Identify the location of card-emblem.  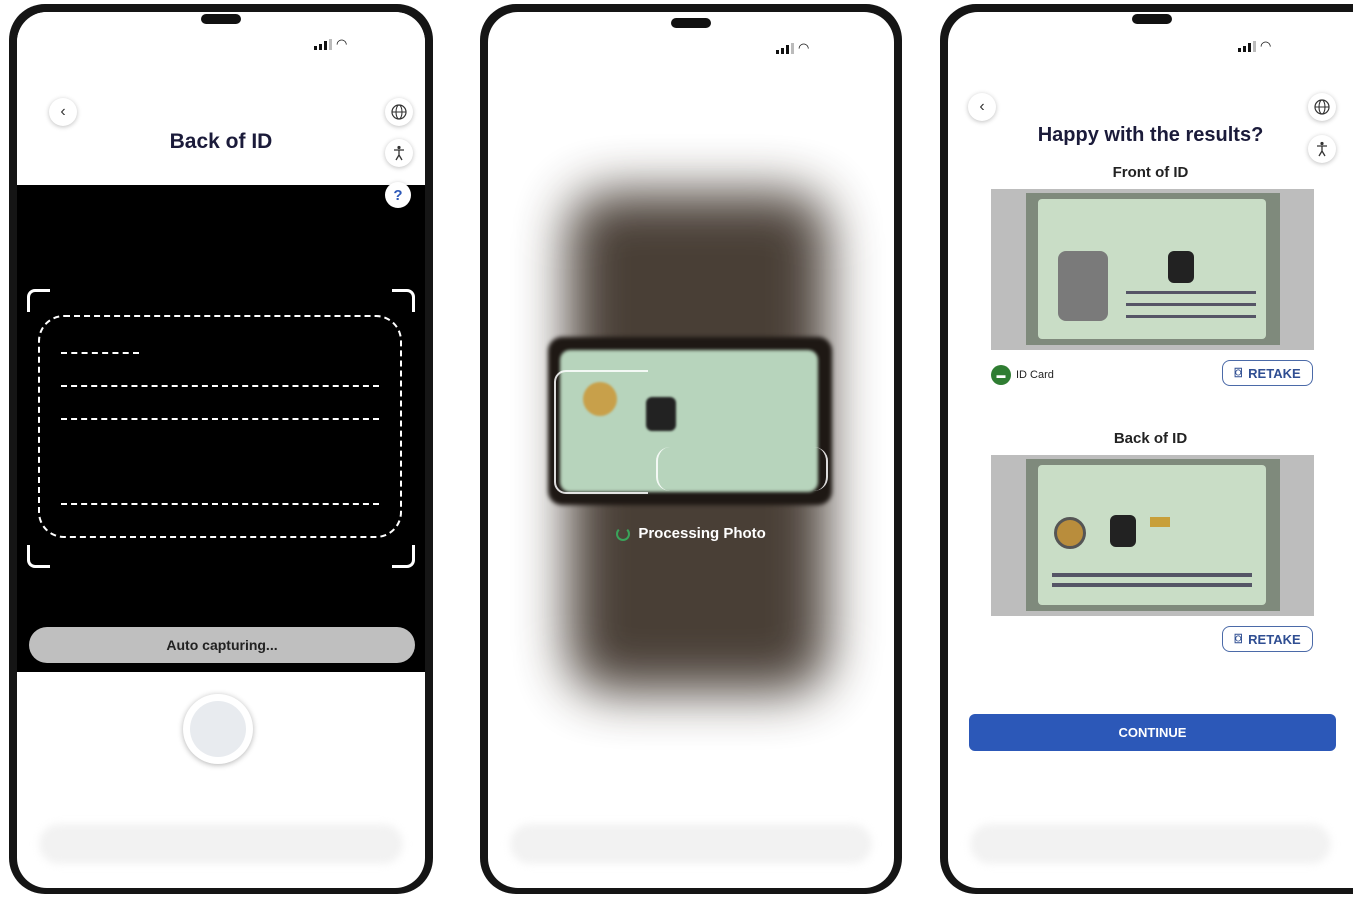
(1070, 533).